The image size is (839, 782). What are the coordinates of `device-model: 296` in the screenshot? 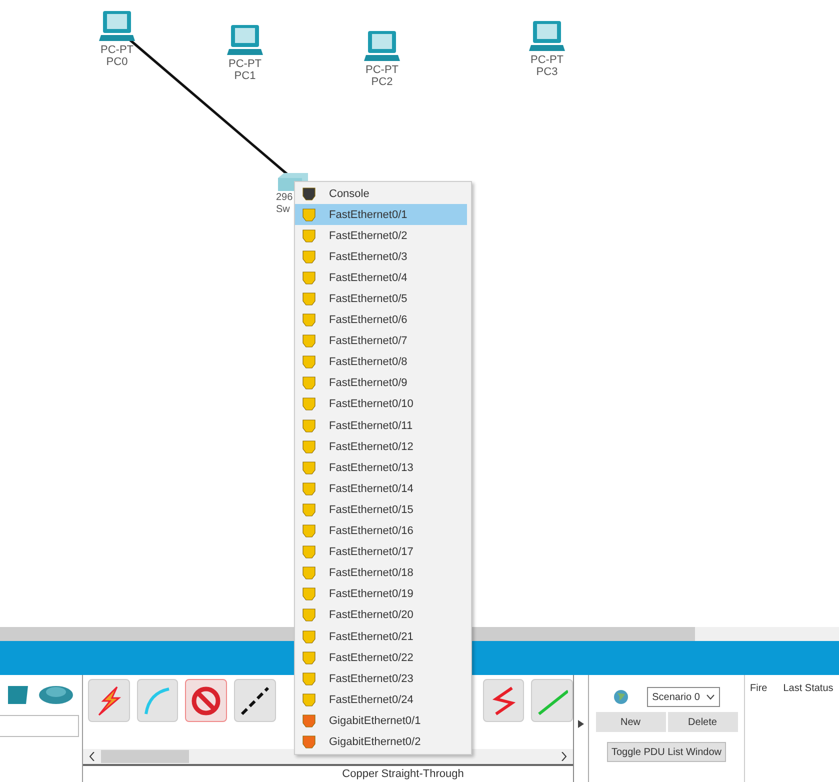 It's located at (284, 198).